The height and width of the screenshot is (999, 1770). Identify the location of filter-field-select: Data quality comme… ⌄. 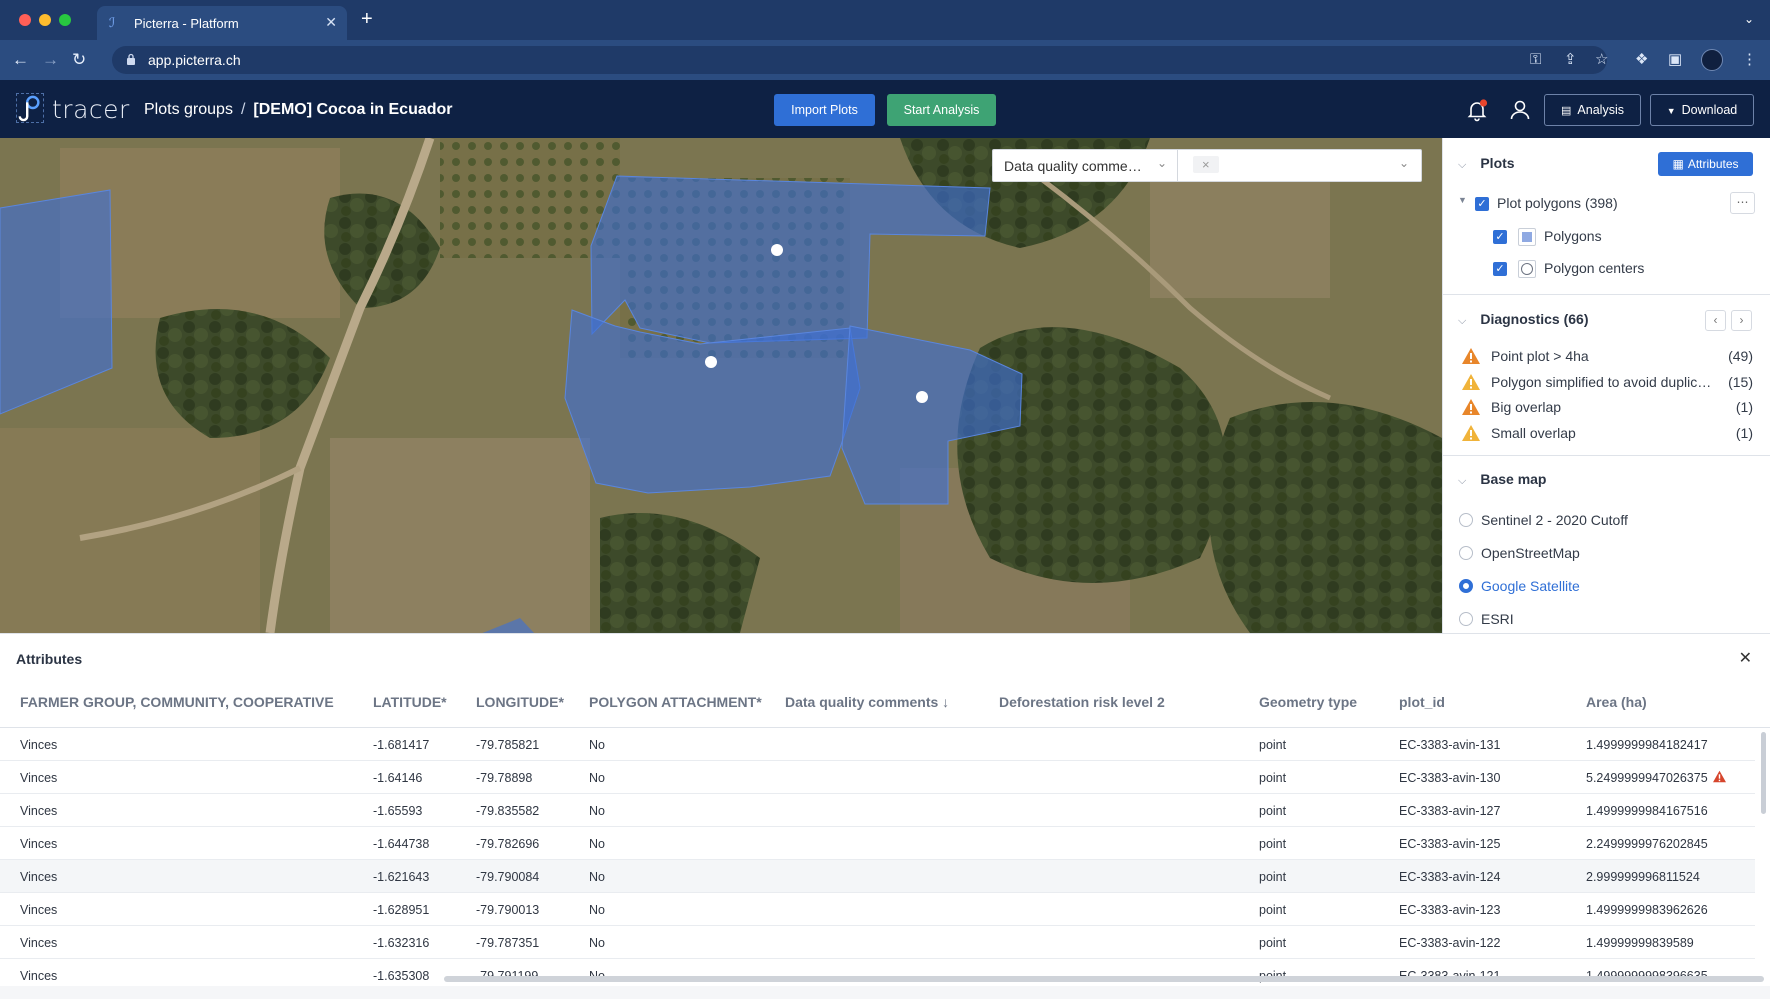
(1085, 165).